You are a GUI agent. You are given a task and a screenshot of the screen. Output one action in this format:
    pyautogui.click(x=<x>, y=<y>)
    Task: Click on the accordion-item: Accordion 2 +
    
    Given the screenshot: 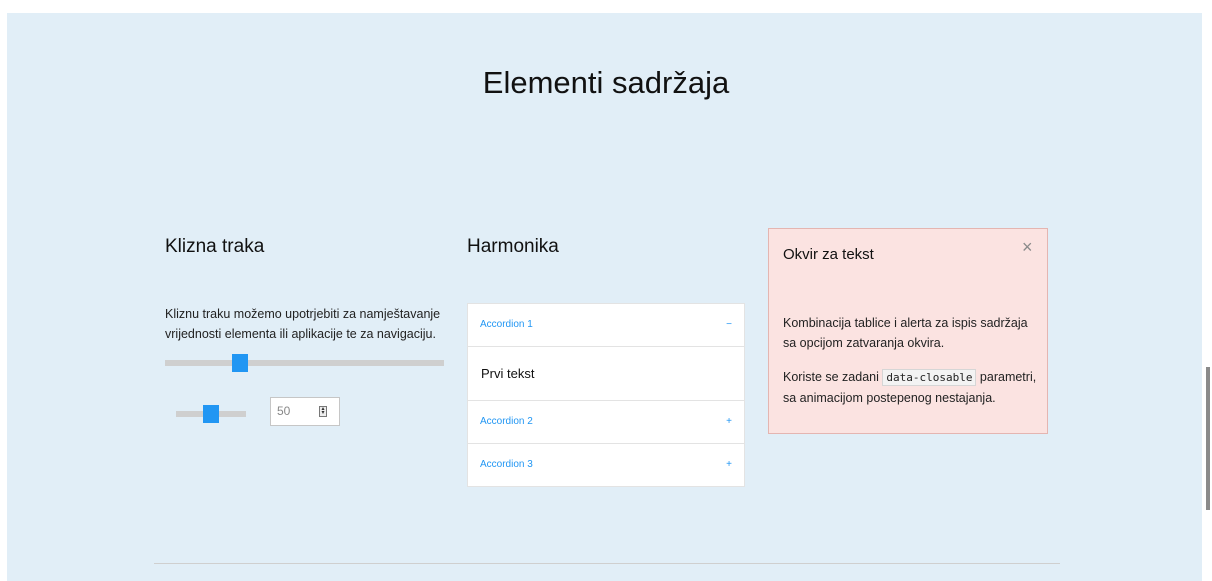 What is the action you would take?
    pyautogui.click(x=606, y=422)
    